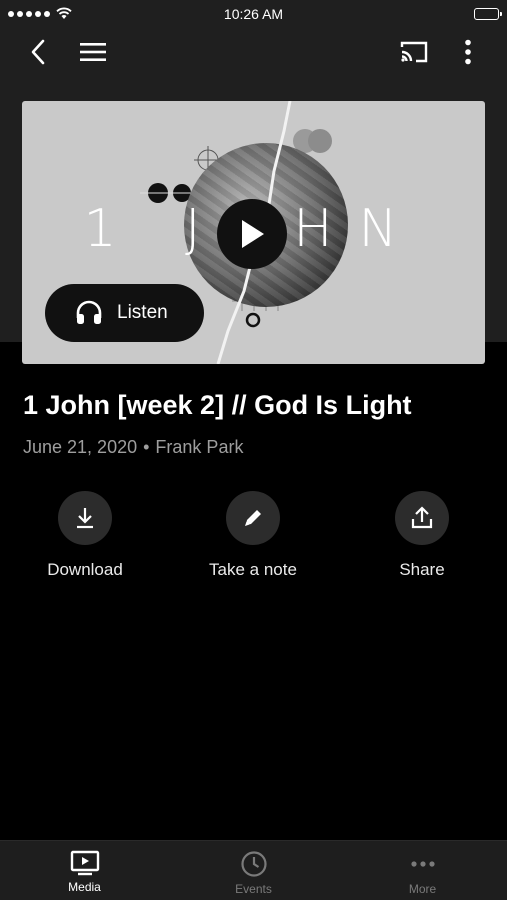 The width and height of the screenshot is (507, 900). Describe the element at coordinates (253, 864) in the screenshot. I see `clock-icon` at that location.